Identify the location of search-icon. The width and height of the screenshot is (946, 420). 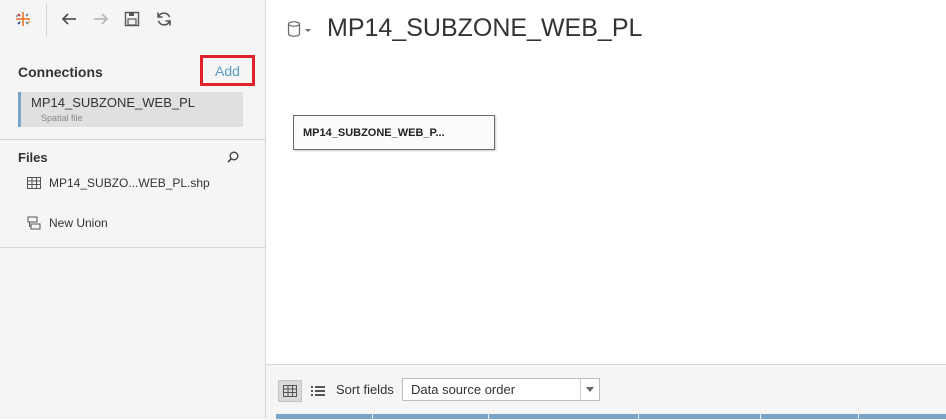
(233, 157).